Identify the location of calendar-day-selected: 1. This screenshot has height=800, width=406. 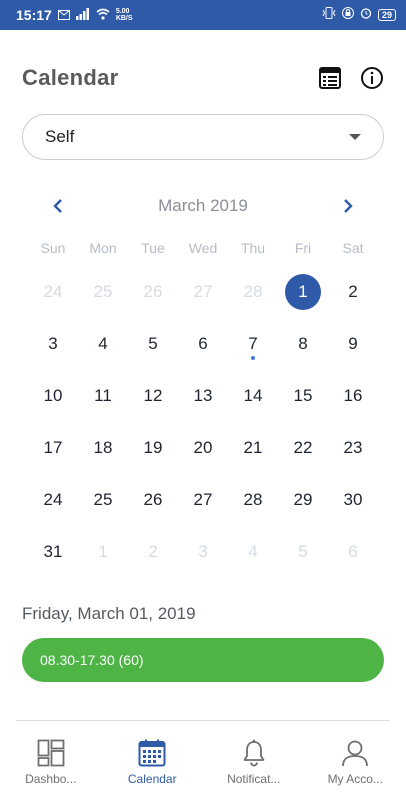
(303, 292).